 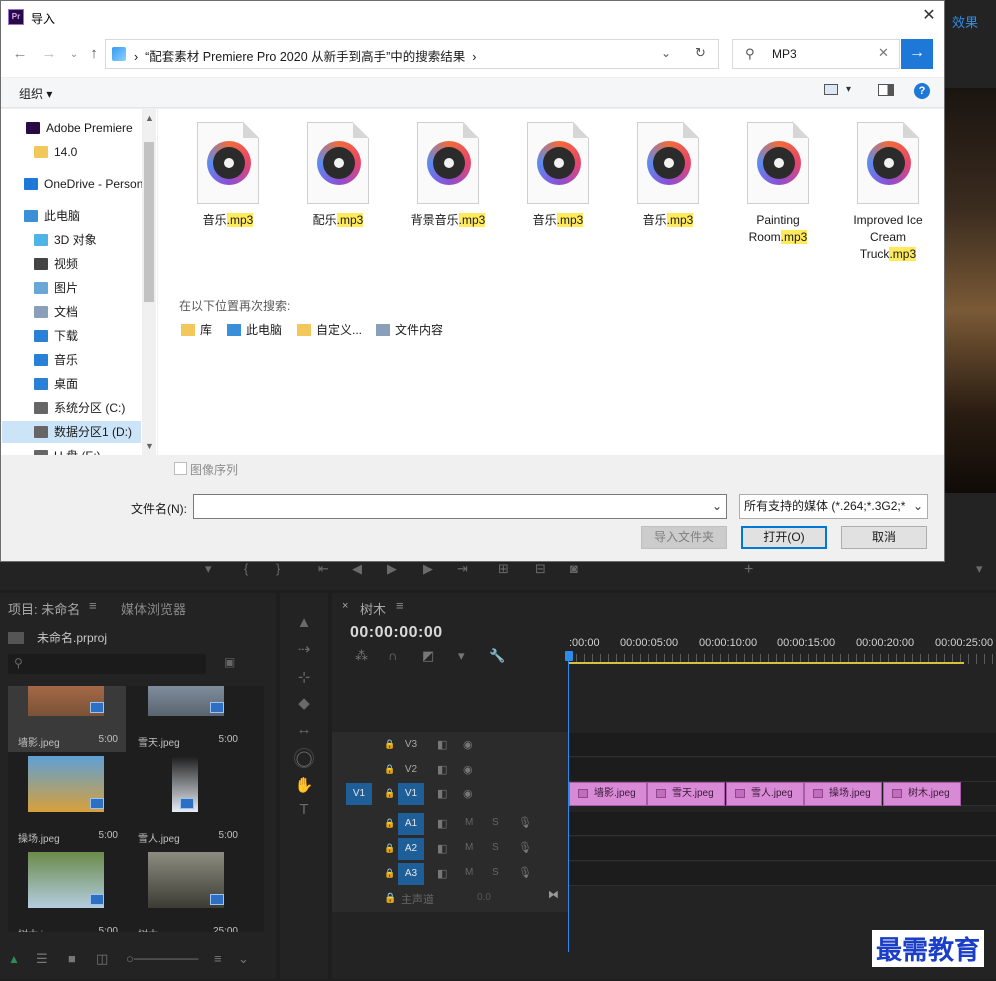 I want to click on timeline-clip: 操场.jpeg, so click(x=843, y=794).